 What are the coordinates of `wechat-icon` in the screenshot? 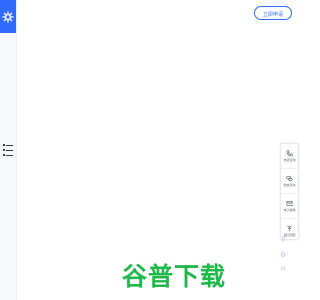 It's located at (289, 178).